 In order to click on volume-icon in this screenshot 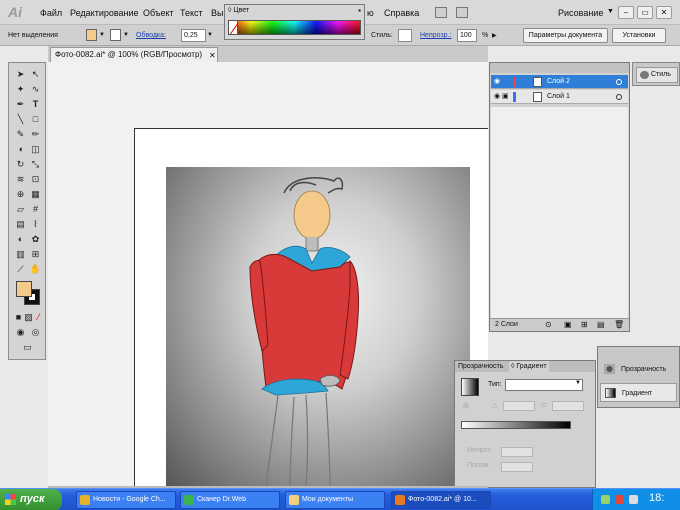, I will do `click(633, 499)`.